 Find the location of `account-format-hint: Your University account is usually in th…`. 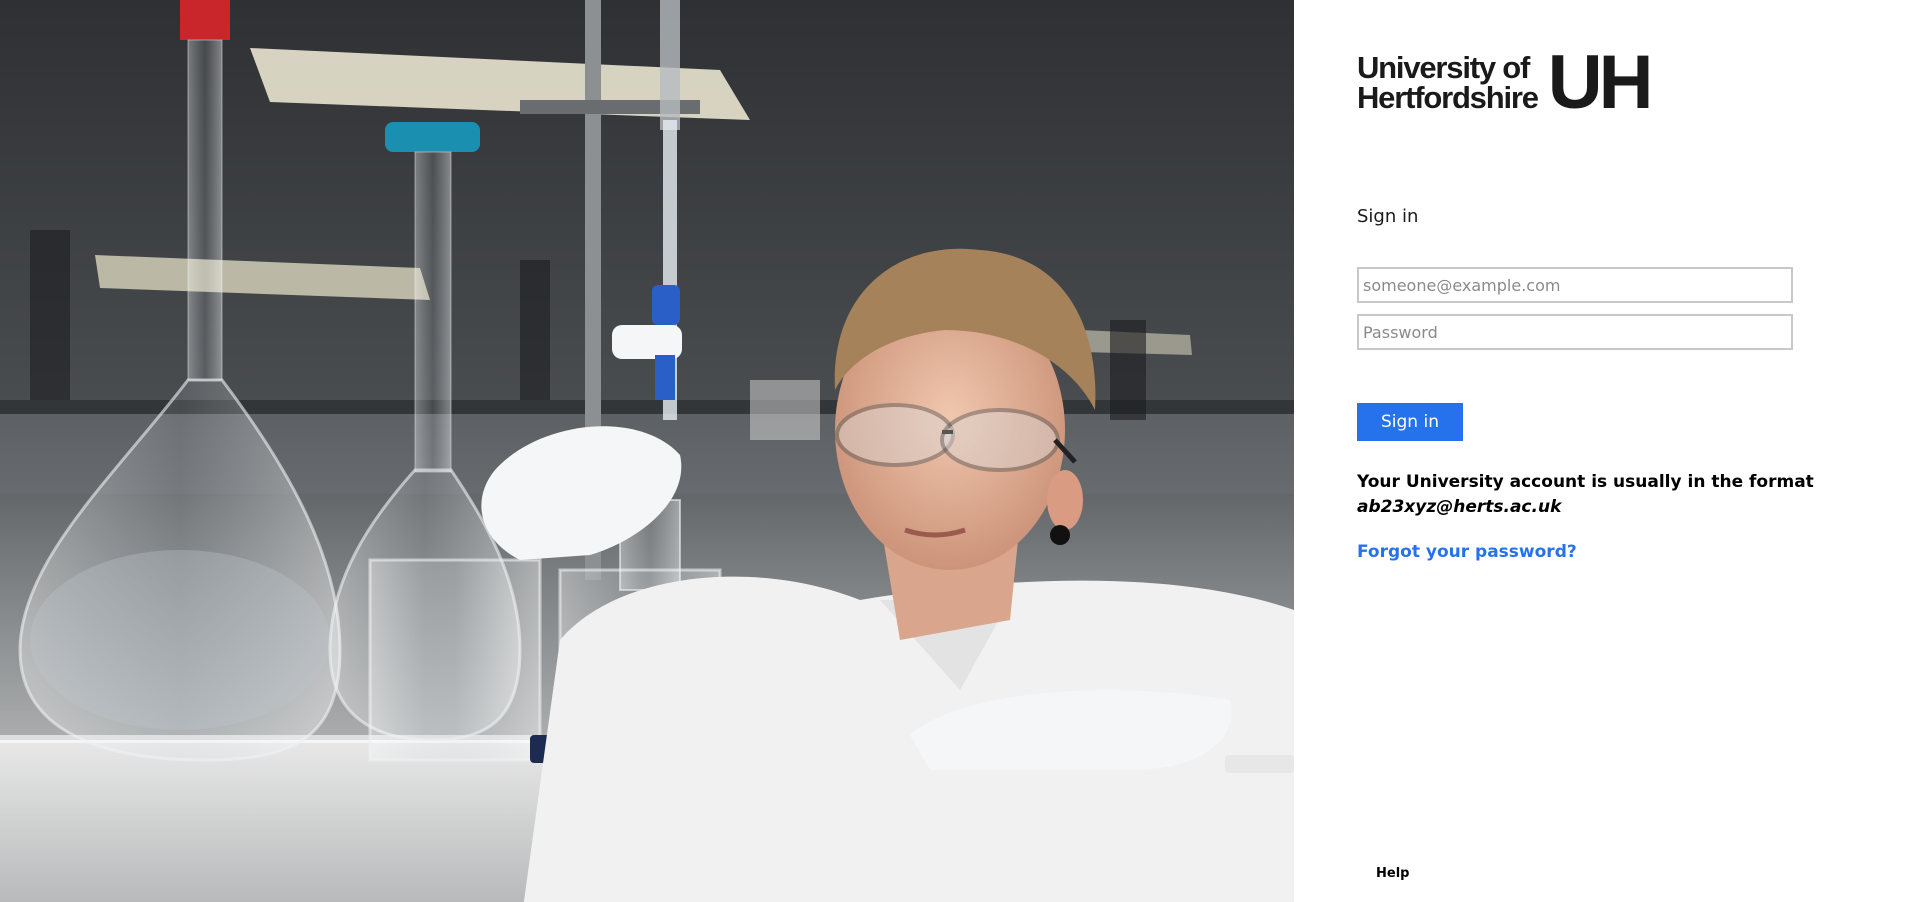

account-format-hint: Your University account is usually in th… is located at coordinates (1585, 495).